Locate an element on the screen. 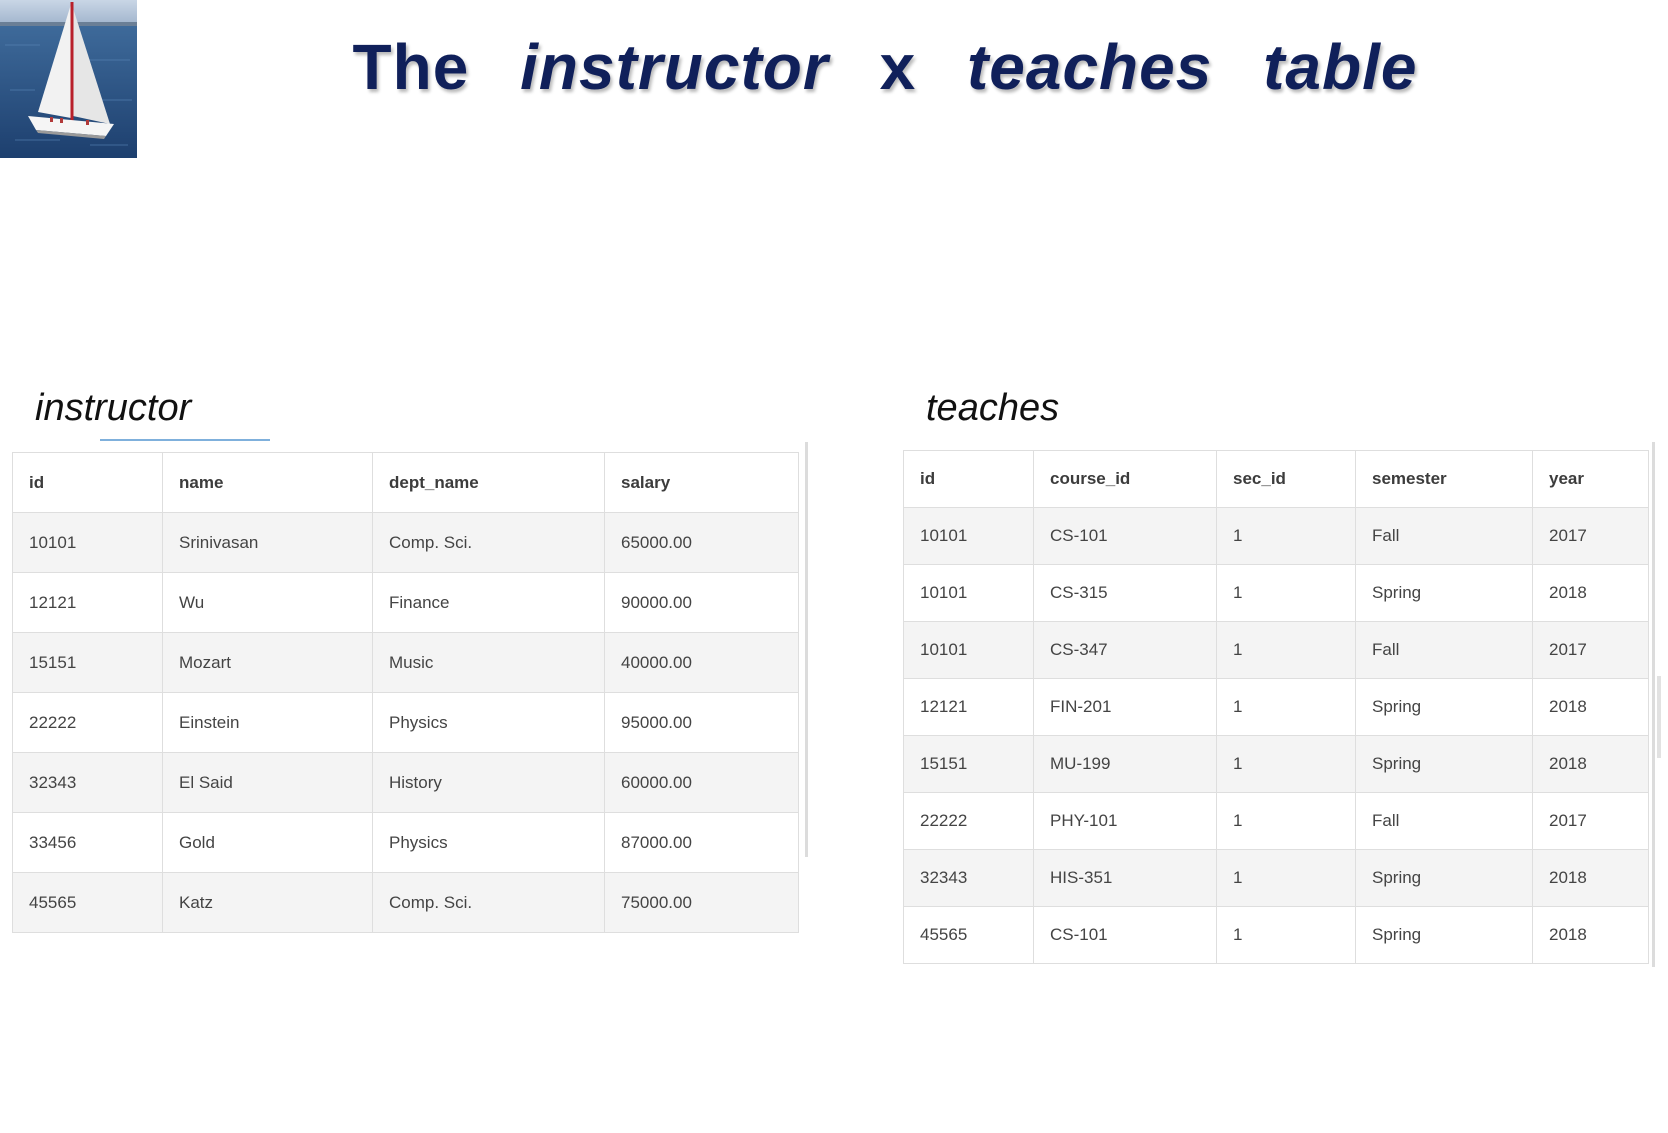 Image resolution: width=1668 pixels, height=1133 pixels. title-word-teaches: teaches is located at coordinates (1089, 67).